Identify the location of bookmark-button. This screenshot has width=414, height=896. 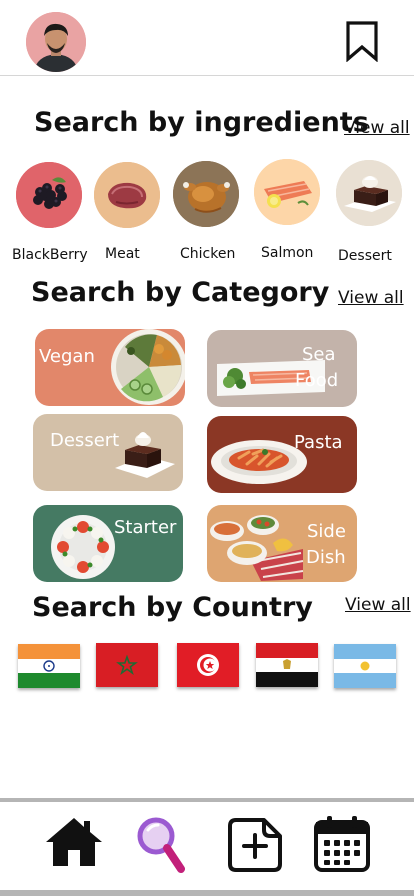
(362, 41).